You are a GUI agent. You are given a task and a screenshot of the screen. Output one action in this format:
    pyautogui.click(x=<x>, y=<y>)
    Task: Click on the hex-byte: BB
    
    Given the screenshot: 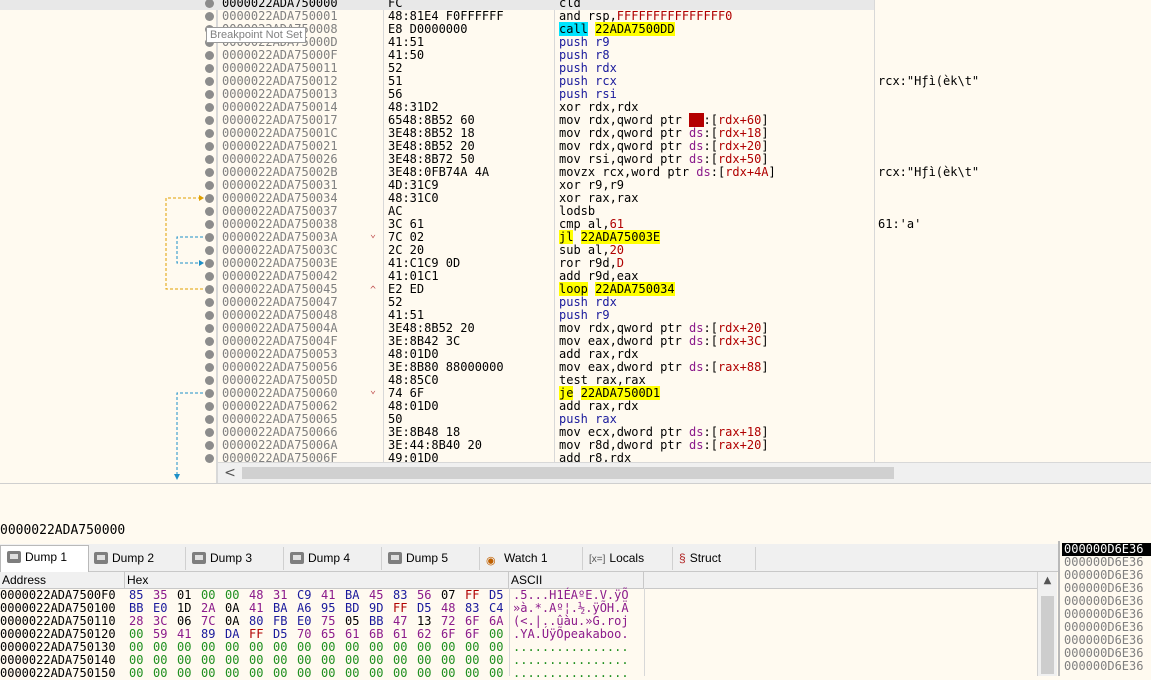 What is the action you would take?
    pyautogui.click(x=141, y=608)
    